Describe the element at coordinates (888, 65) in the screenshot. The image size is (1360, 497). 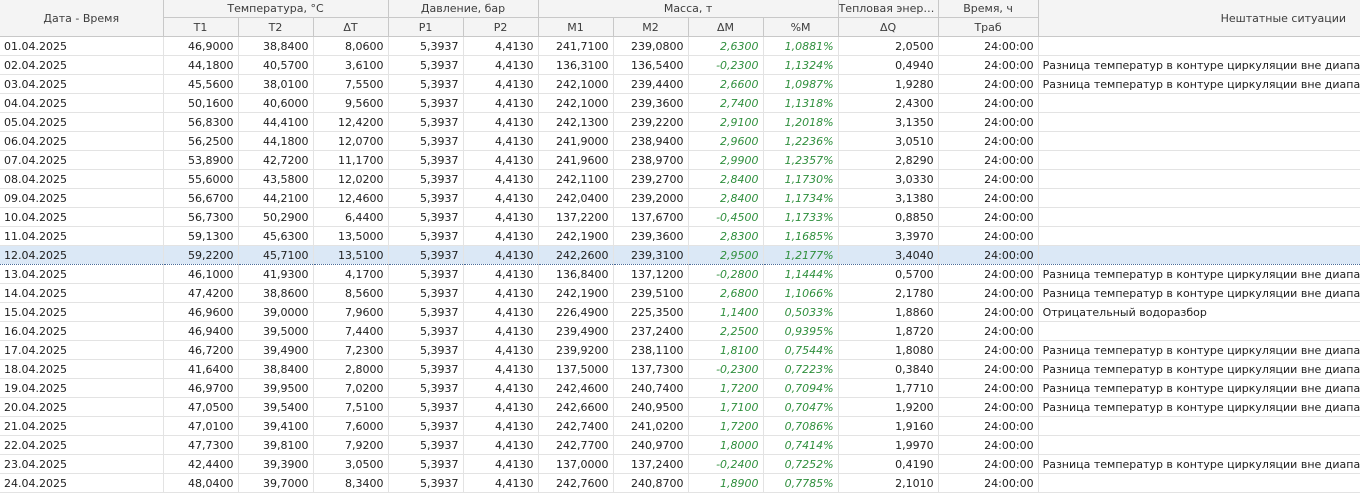
I see `cell-dq: 0,4940` at that location.